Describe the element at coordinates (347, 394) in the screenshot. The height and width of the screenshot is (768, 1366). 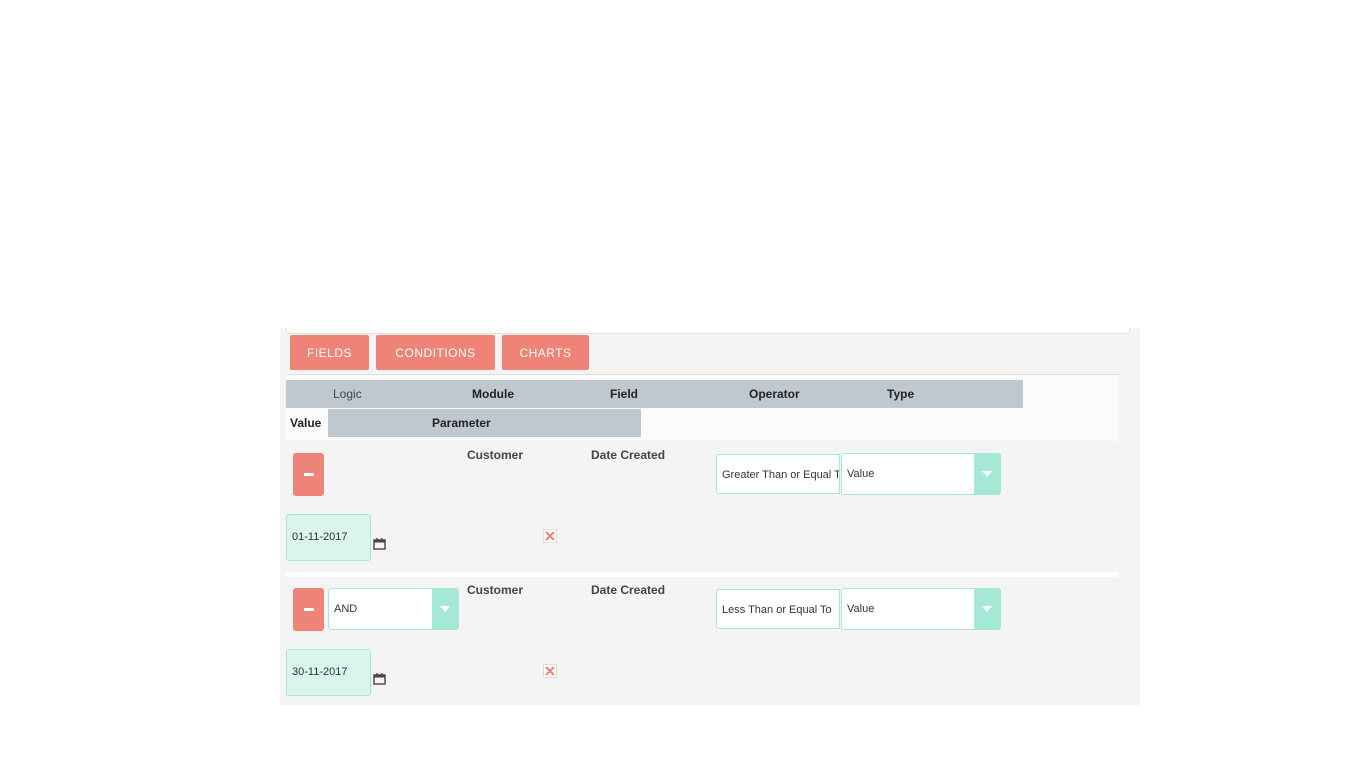
I see `header-logic: Logic` at that location.